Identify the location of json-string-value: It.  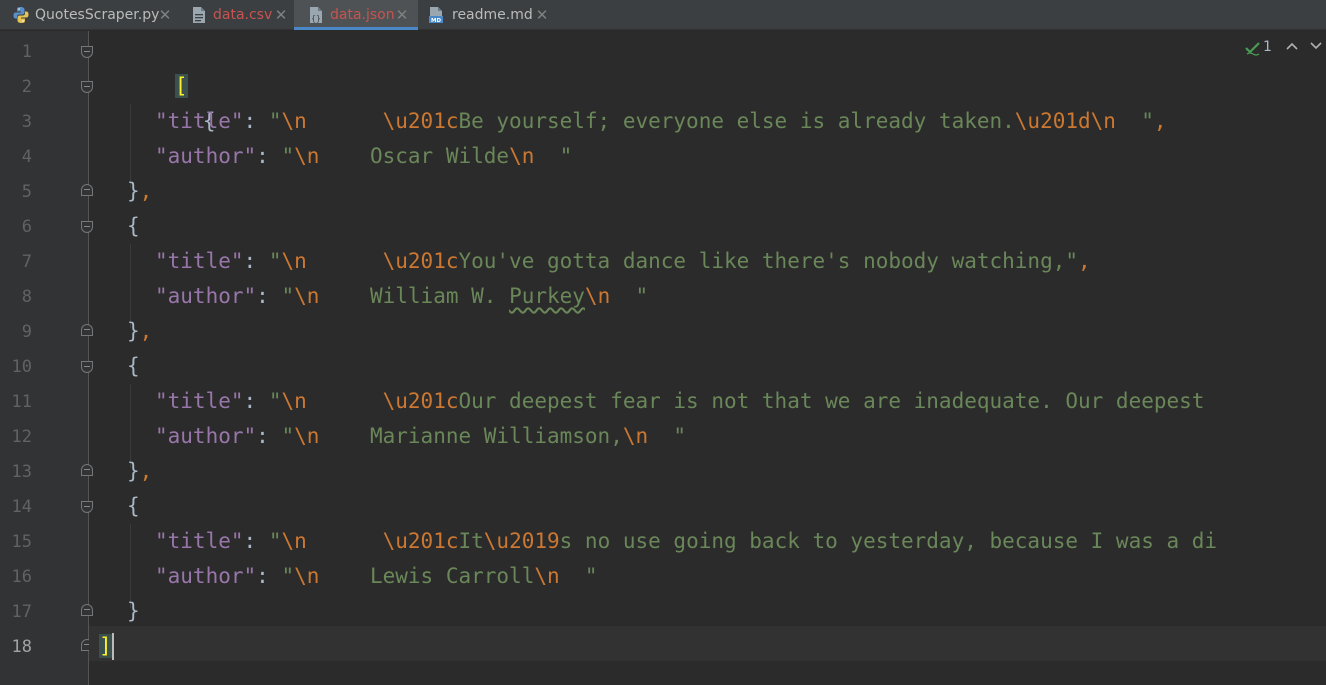
(471, 541).